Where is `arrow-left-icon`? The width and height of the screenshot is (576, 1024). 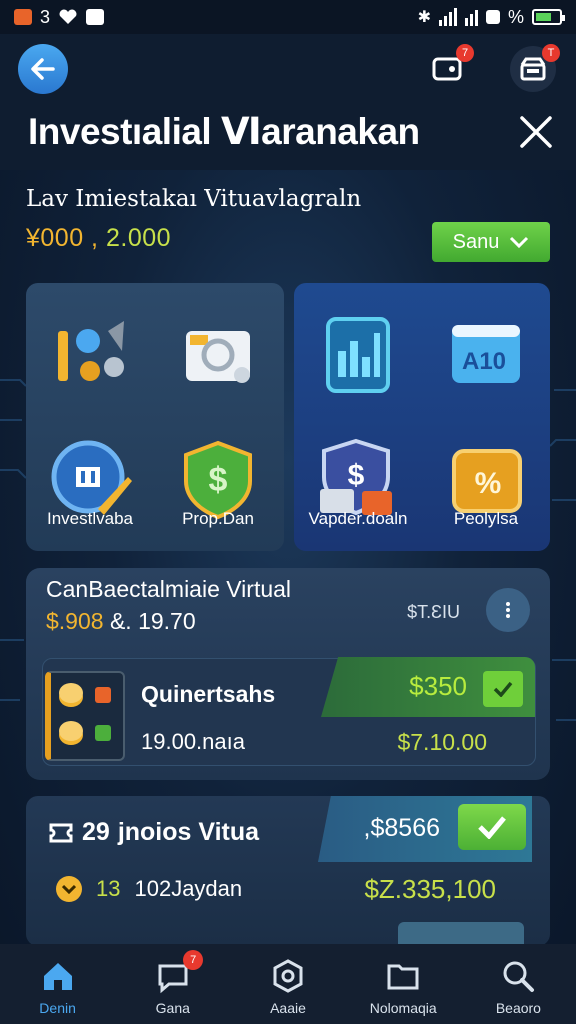
arrow-left-icon is located at coordinates (43, 69).